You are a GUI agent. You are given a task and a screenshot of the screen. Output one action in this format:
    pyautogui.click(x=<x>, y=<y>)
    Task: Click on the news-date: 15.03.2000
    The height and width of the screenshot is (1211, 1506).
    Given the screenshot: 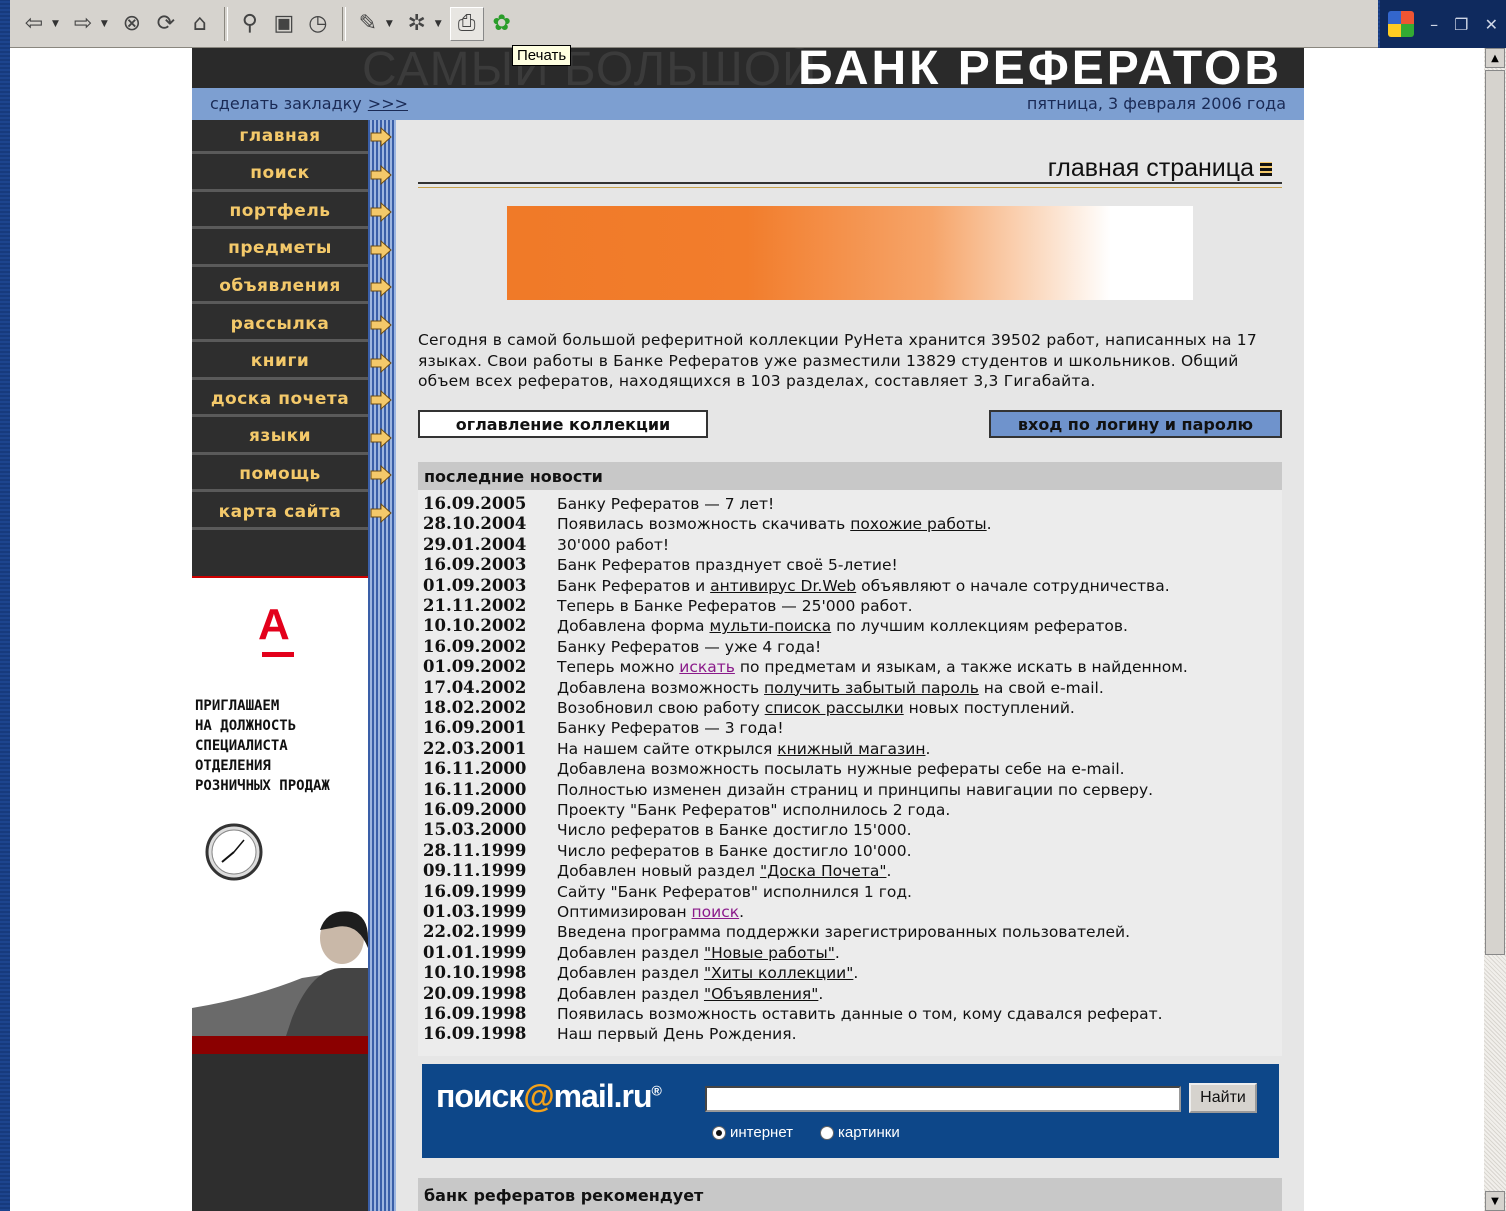 What is the action you would take?
    pyautogui.click(x=475, y=830)
    